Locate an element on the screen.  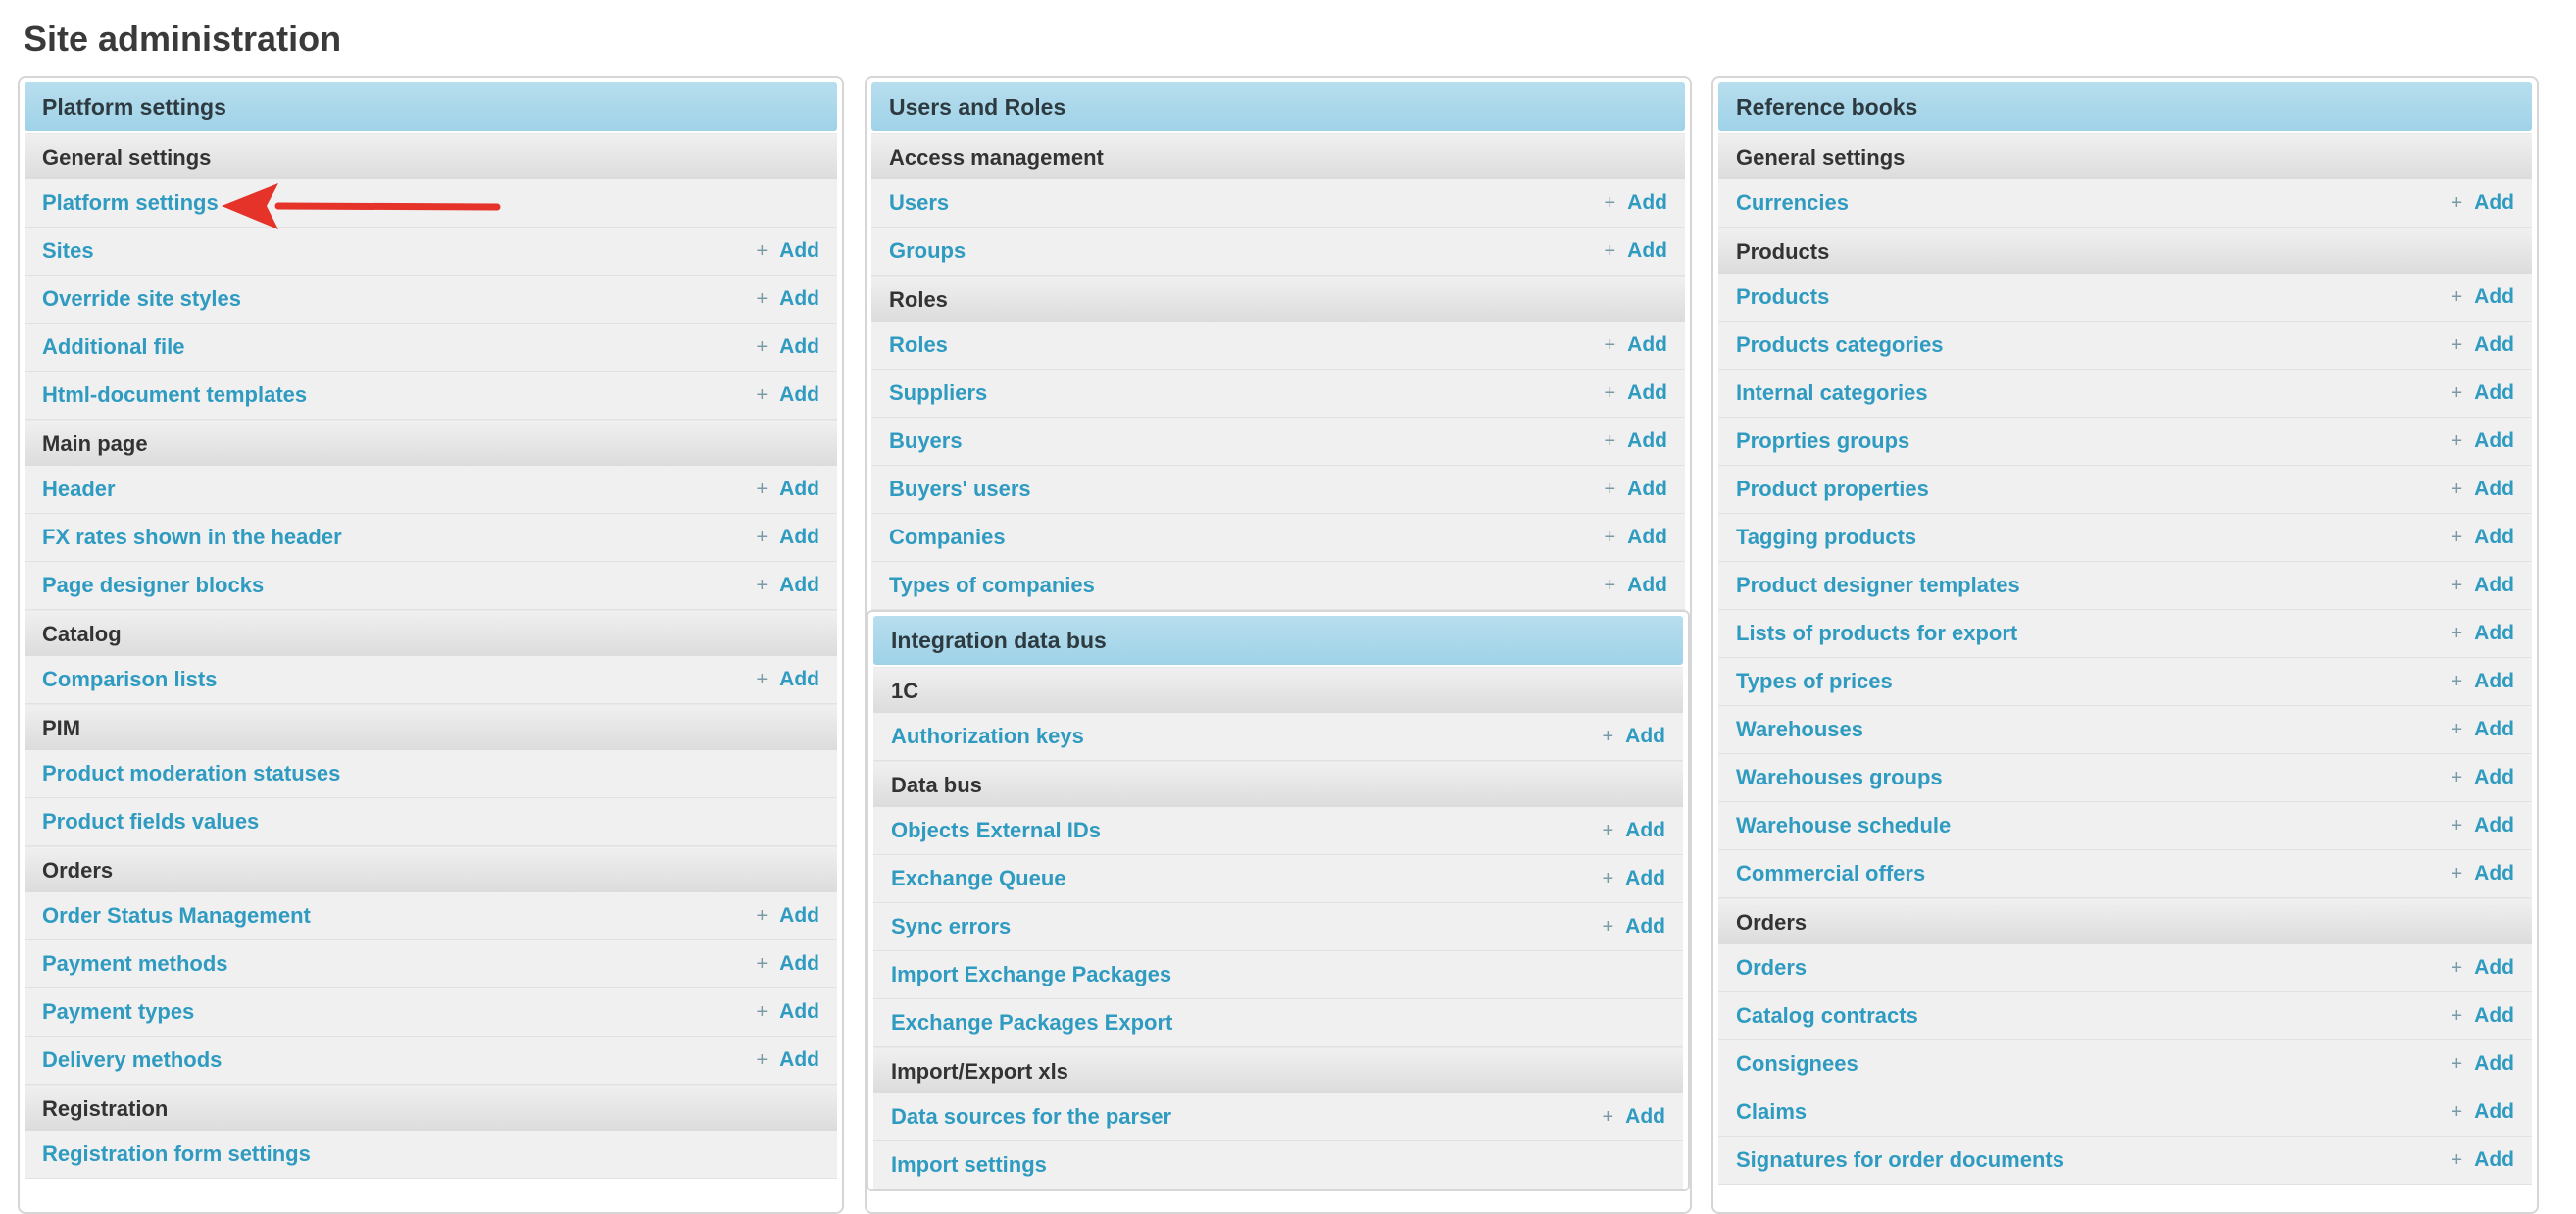
link-import-exchange-packages: Import Exchange Packages is located at coordinates (1031, 974).